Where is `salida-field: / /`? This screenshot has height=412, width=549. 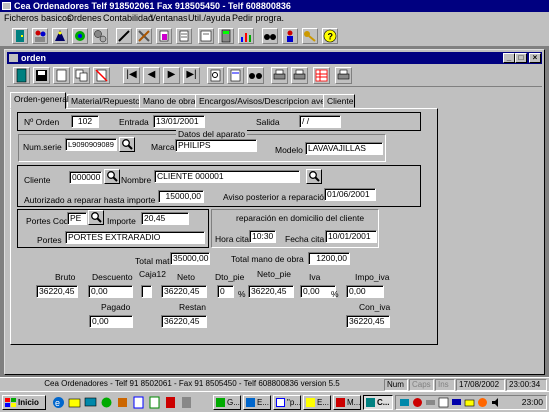
salida-field: / / is located at coordinates (320, 121).